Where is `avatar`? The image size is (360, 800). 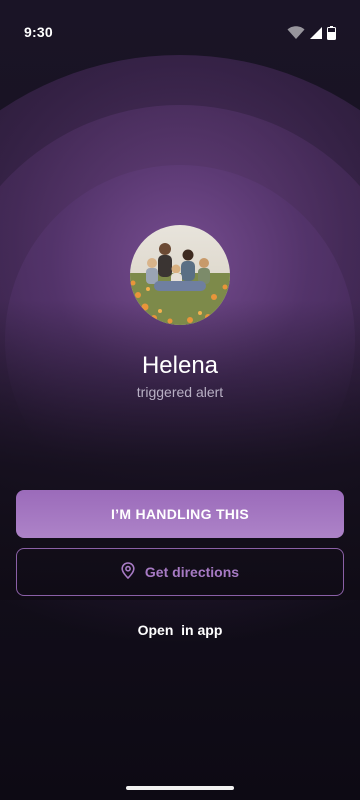 avatar is located at coordinates (180, 275).